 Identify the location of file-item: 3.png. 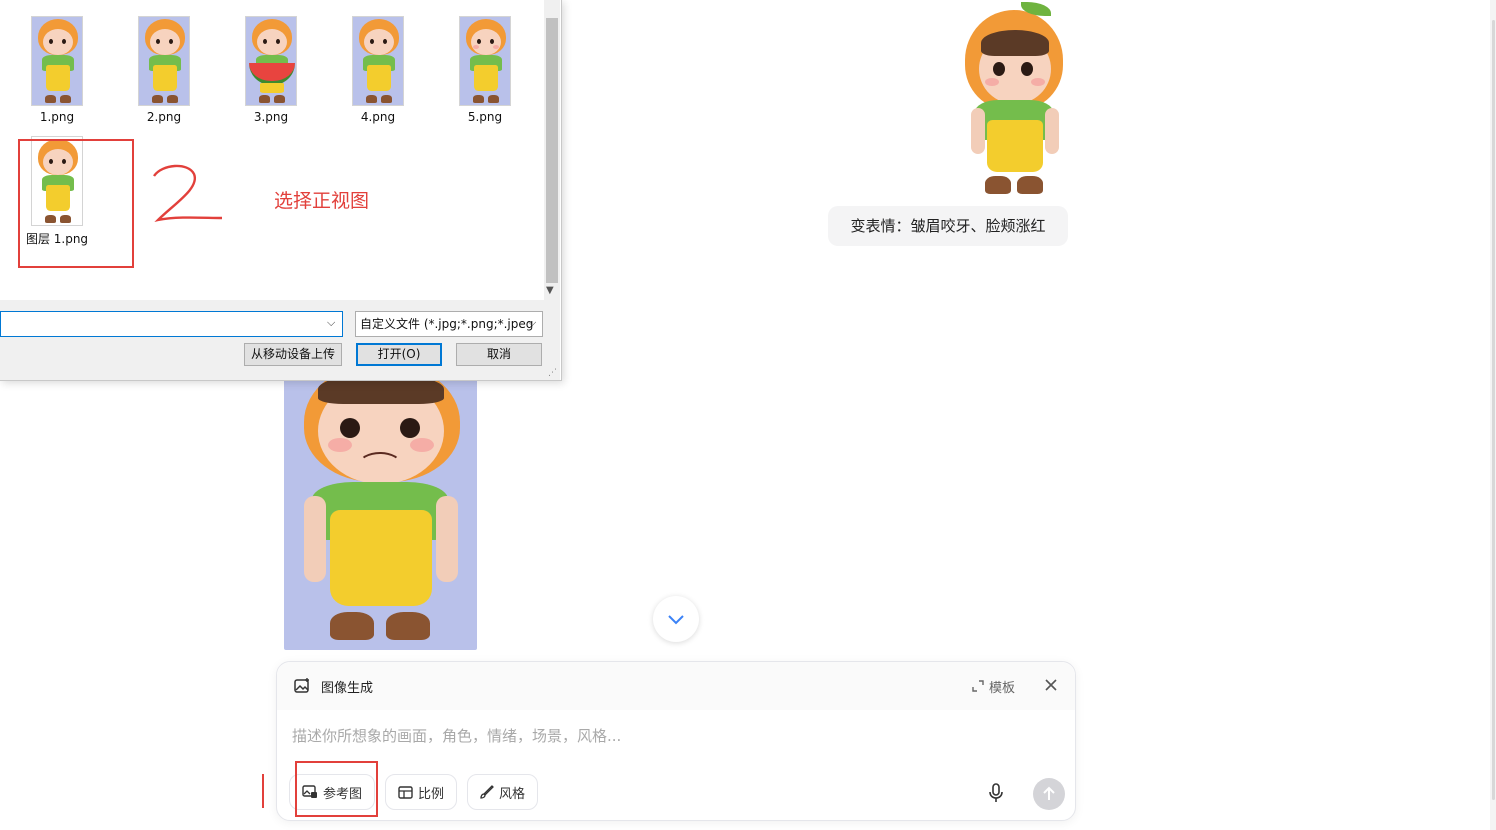
(271, 70).